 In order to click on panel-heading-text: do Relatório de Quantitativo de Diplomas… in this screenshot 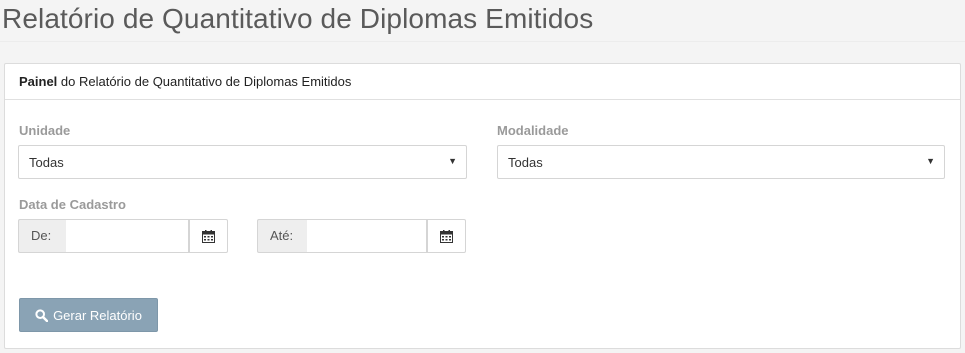, I will do `click(204, 81)`.